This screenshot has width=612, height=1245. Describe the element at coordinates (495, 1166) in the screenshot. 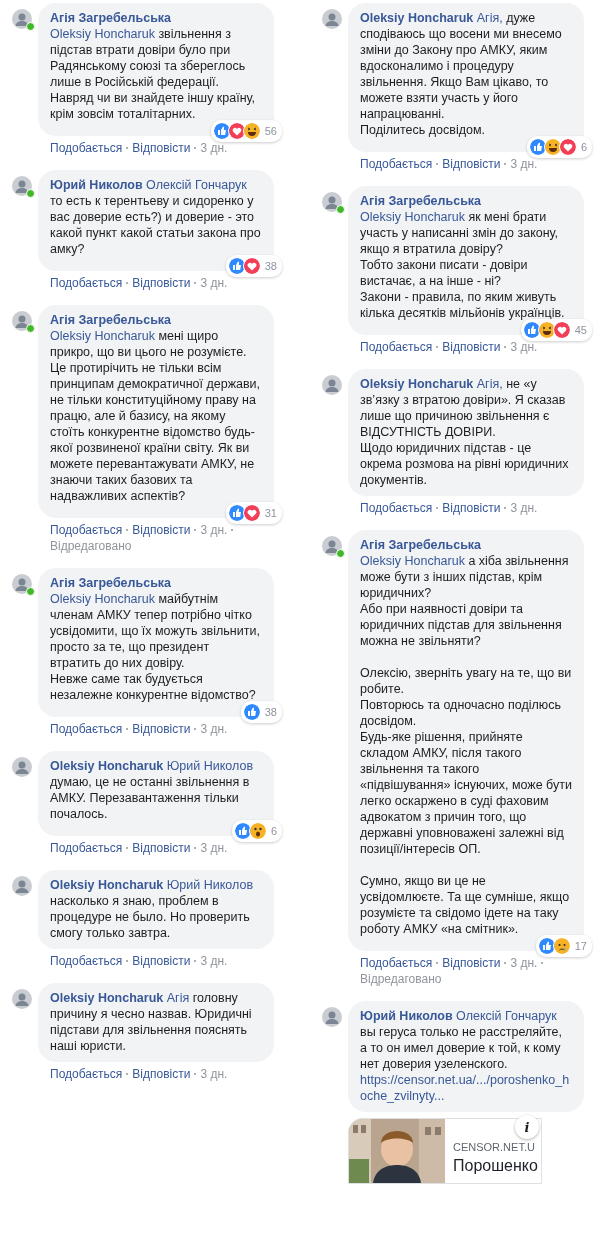

I see `preview-title: Порошенко` at that location.